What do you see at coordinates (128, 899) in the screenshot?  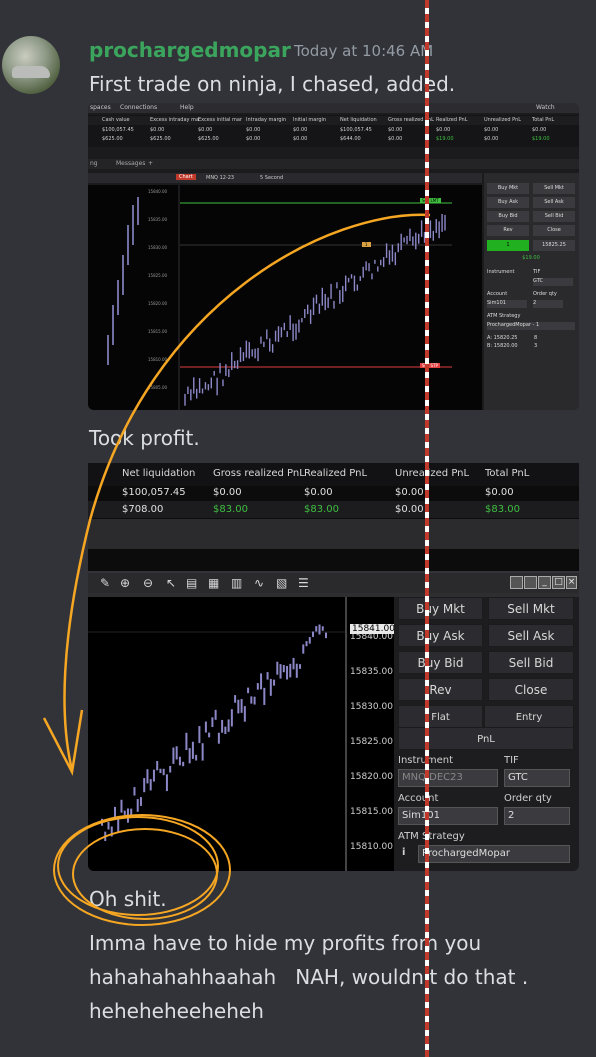 I see `message-text: Oh shit.` at bounding box center [128, 899].